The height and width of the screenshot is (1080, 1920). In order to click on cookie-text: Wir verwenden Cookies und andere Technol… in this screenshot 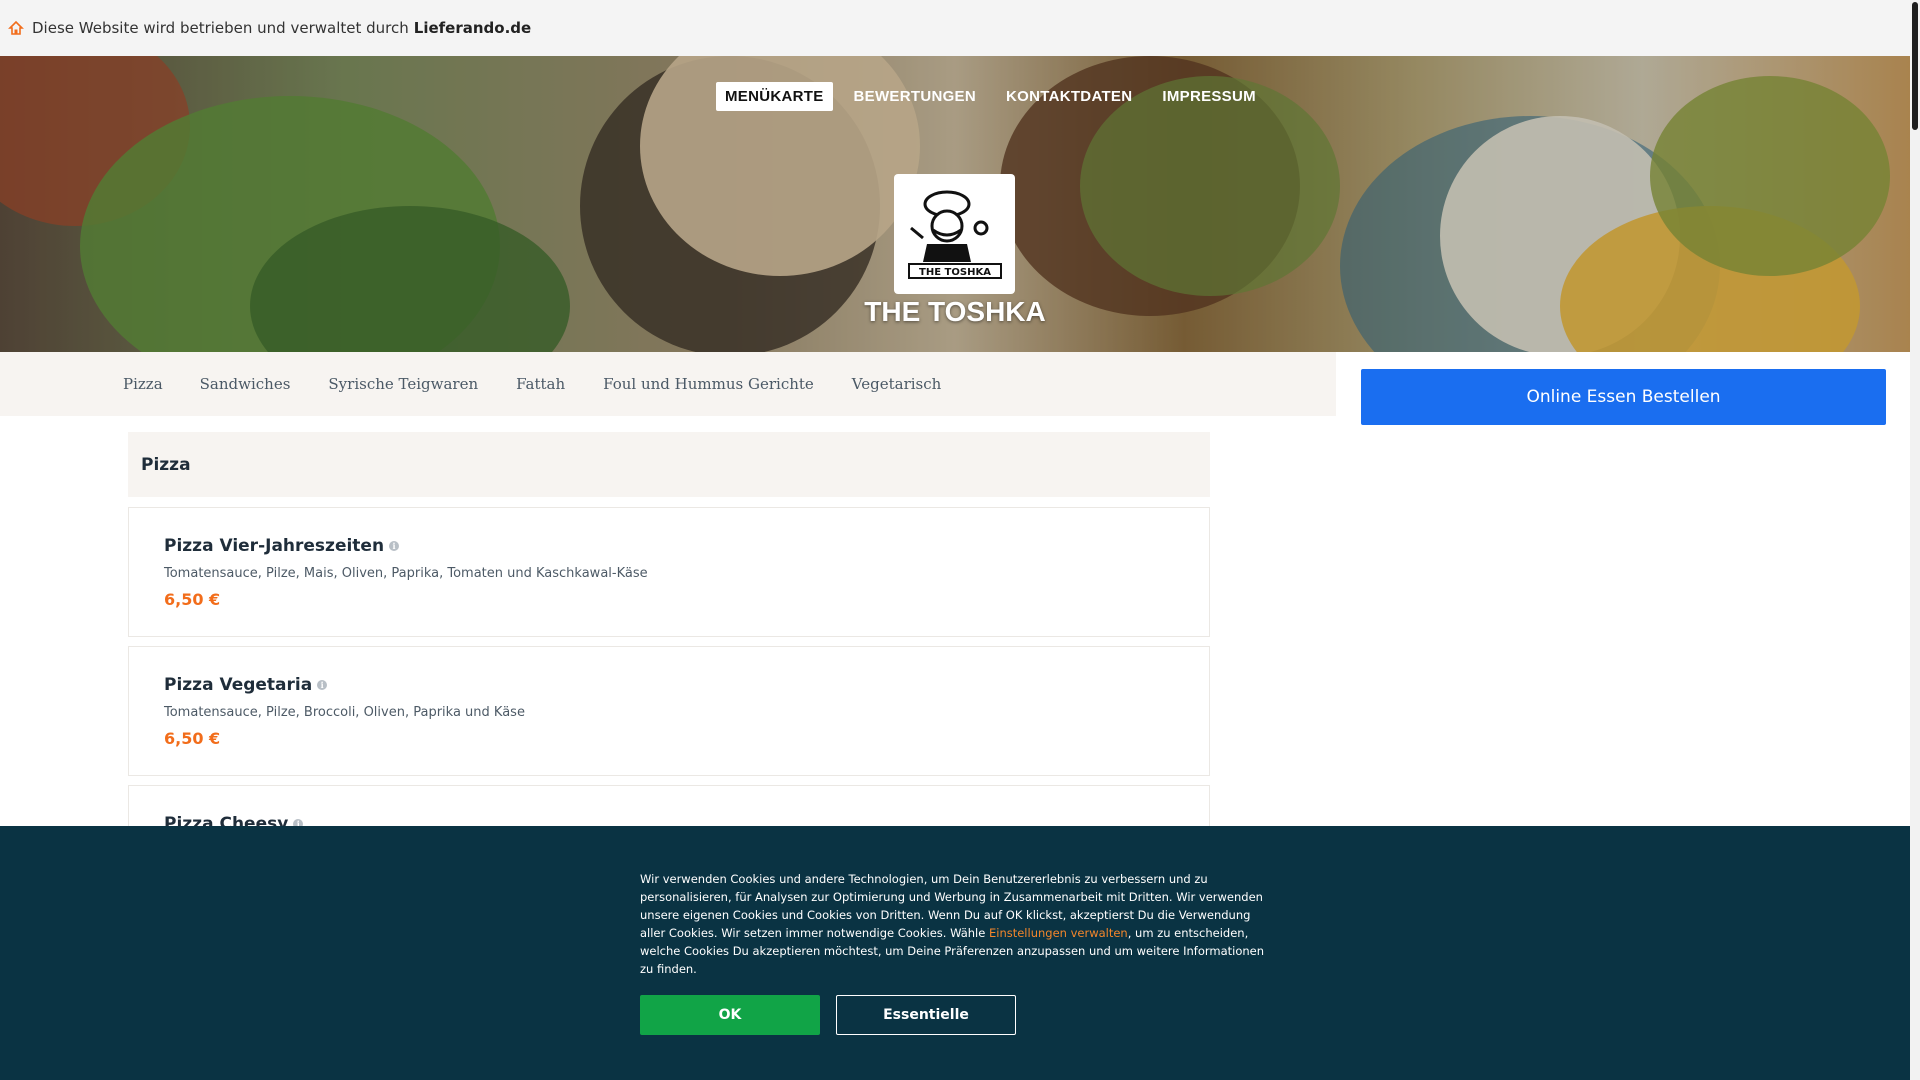, I will do `click(956, 924)`.